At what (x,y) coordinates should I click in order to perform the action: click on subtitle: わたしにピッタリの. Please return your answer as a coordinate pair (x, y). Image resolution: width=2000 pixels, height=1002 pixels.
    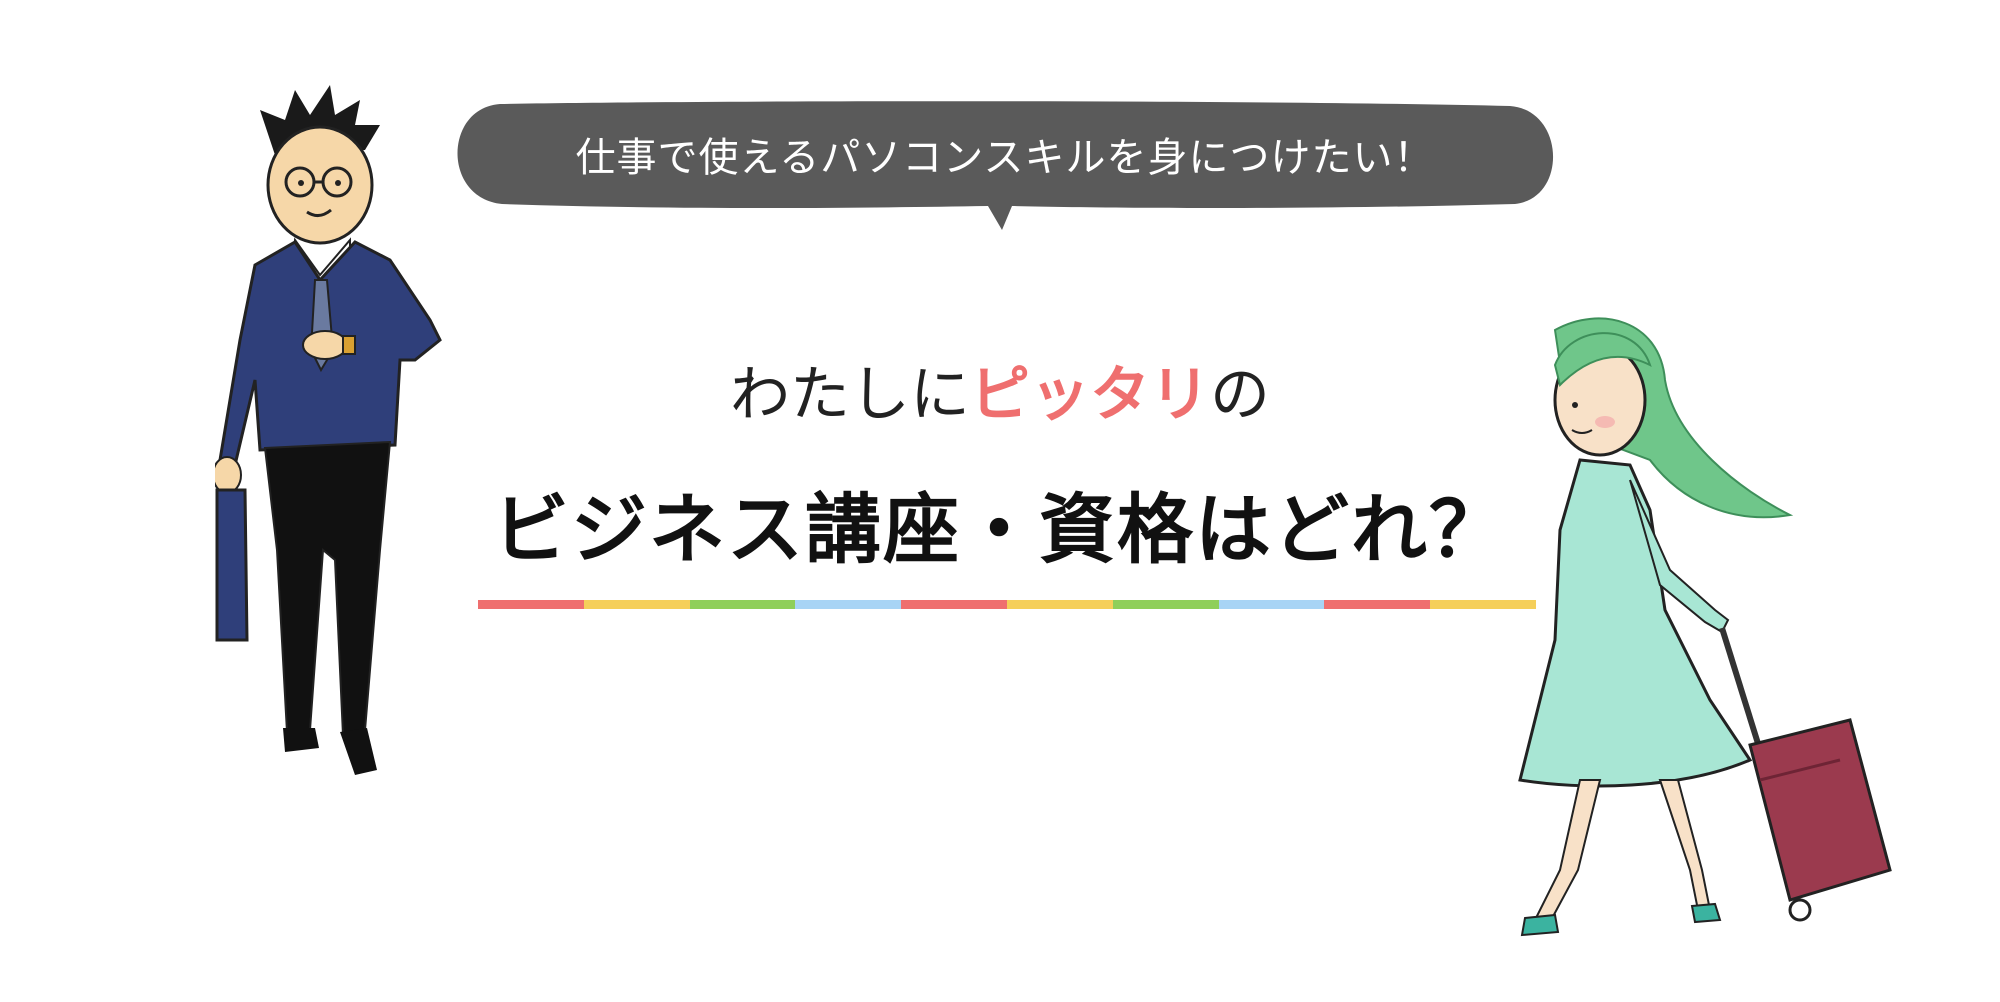
    Looking at the image, I should click on (1000, 395).